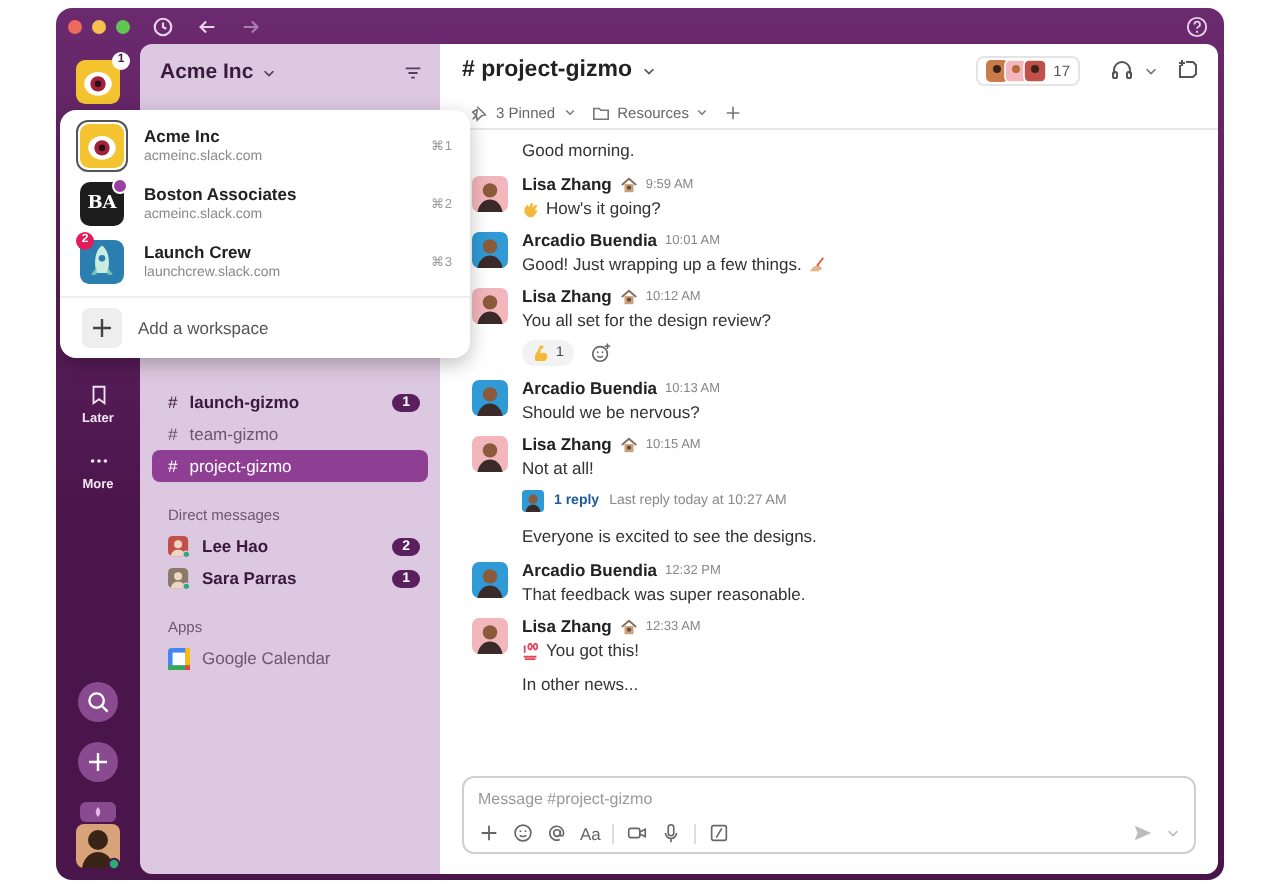 This screenshot has width=1280, height=894. I want to click on microphone-icon, so click(671, 833).